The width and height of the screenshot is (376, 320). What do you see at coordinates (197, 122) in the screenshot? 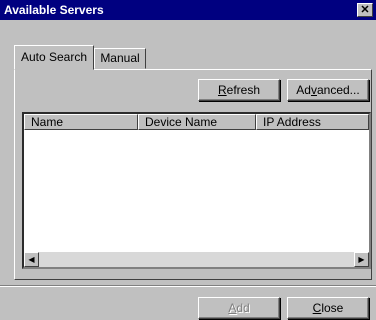
I see `column-header-device-name: Device Name` at bounding box center [197, 122].